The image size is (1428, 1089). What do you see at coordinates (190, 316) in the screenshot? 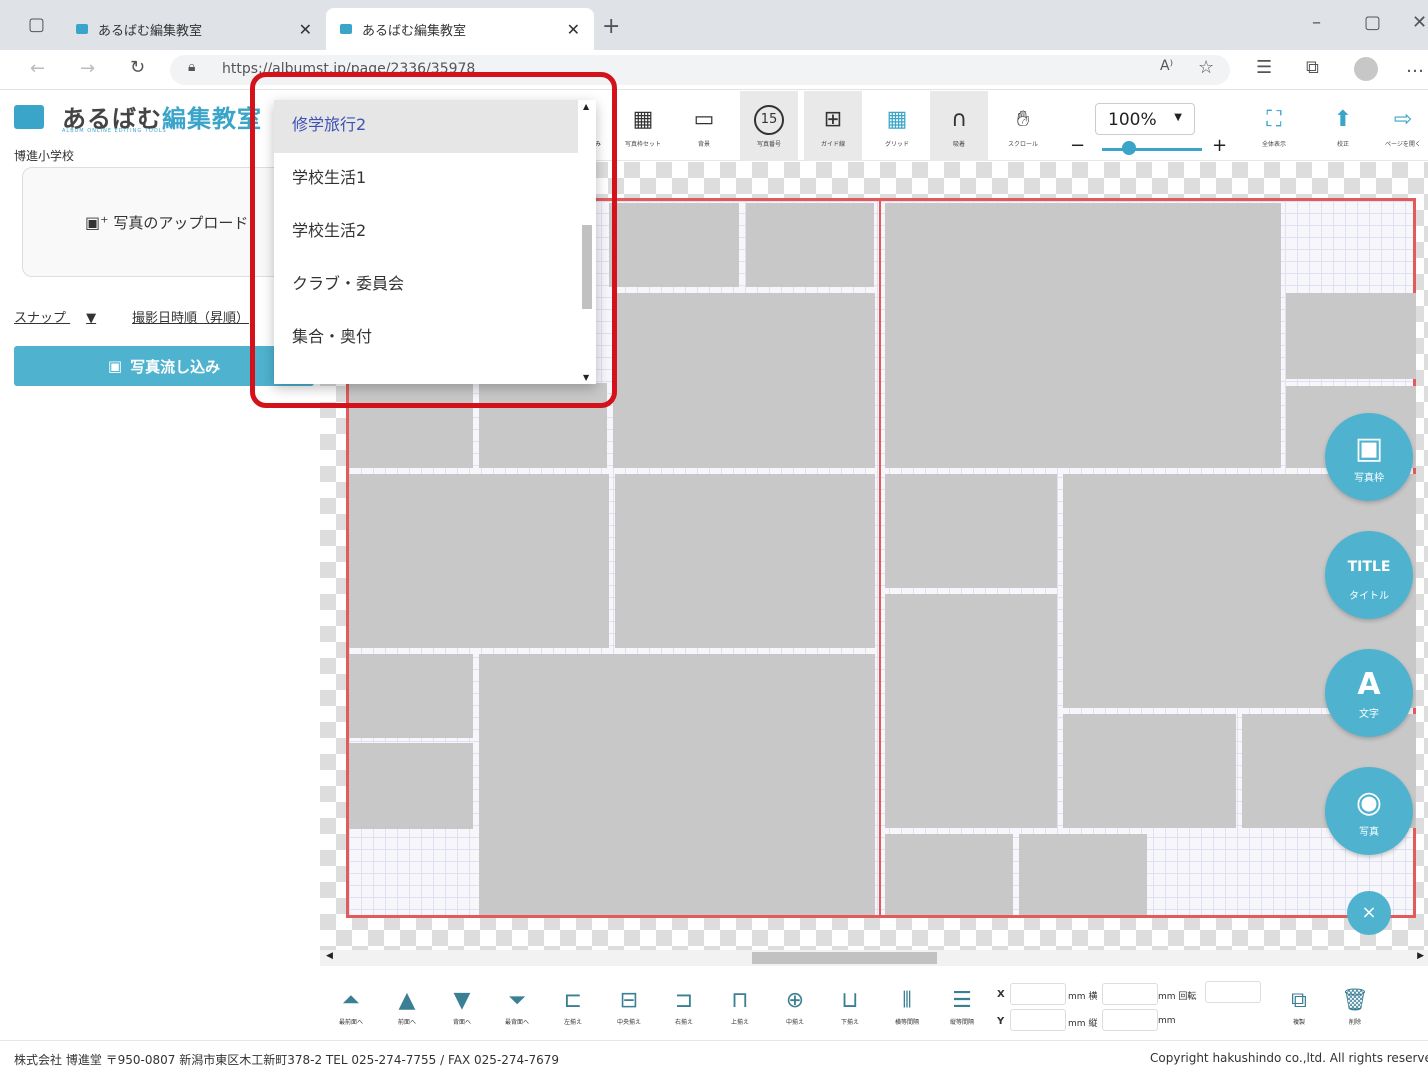
I see `sort-select: 撮影日時順（昇順）` at bounding box center [190, 316].